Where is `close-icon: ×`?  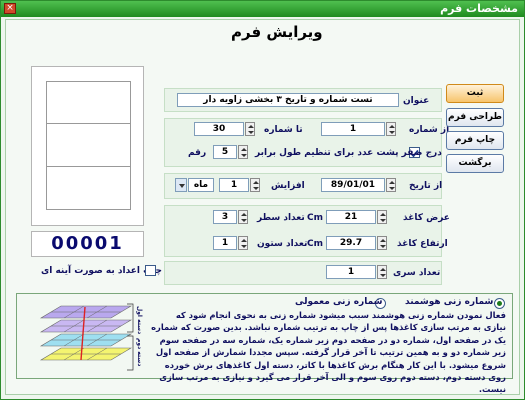
close-icon: × is located at coordinates (10, 8).